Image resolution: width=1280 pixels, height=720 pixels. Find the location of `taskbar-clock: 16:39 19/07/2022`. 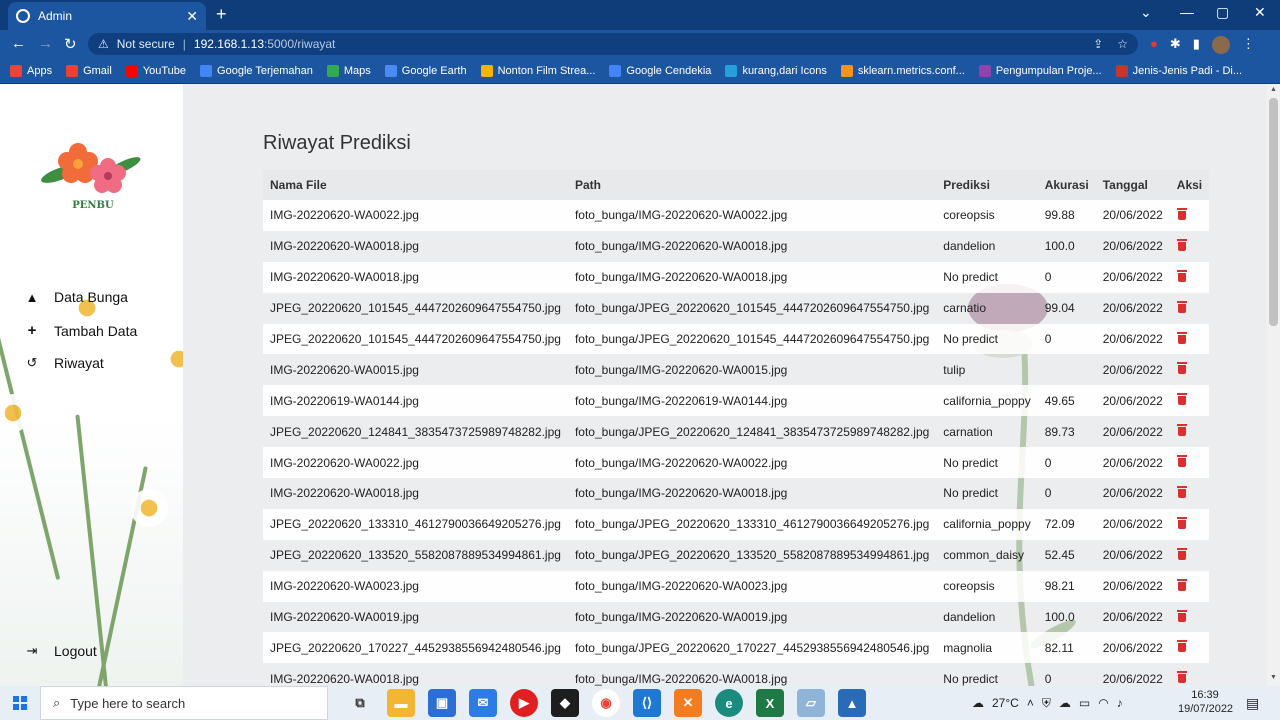

taskbar-clock: 16:39 19/07/2022 is located at coordinates (1205, 702).